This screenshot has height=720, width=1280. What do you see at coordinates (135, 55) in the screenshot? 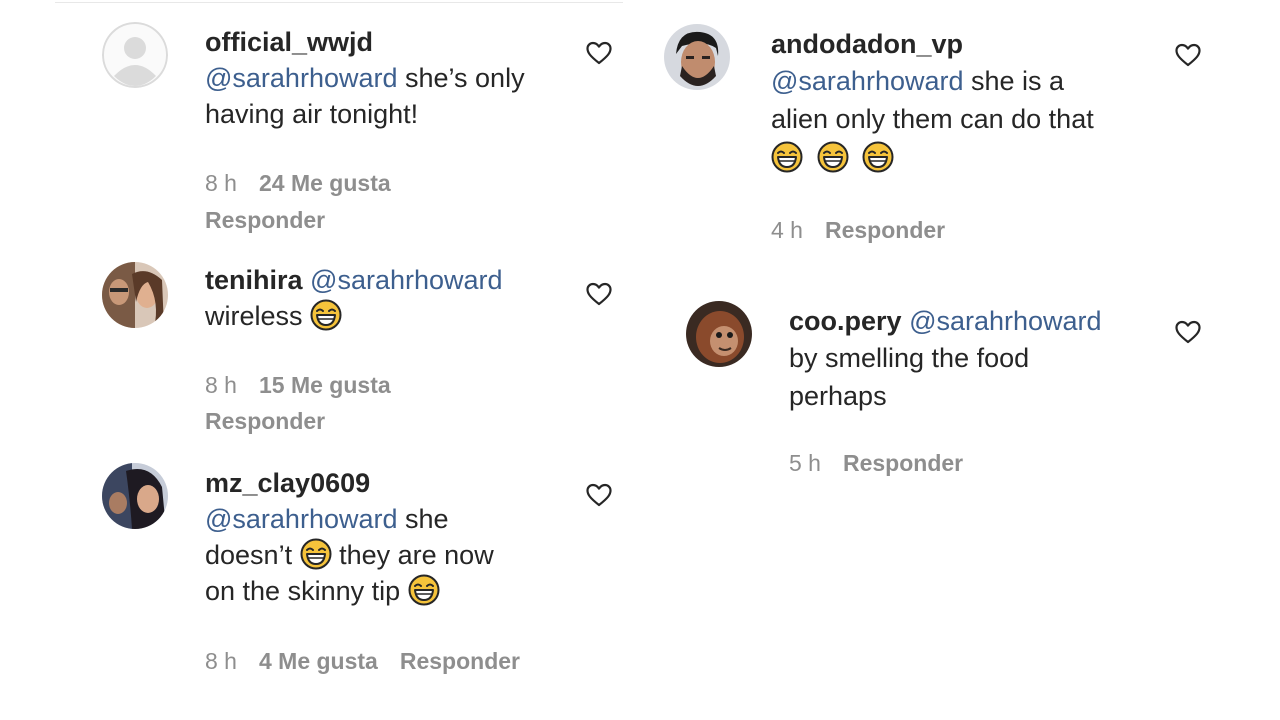
I see `default-avatar-icon` at bounding box center [135, 55].